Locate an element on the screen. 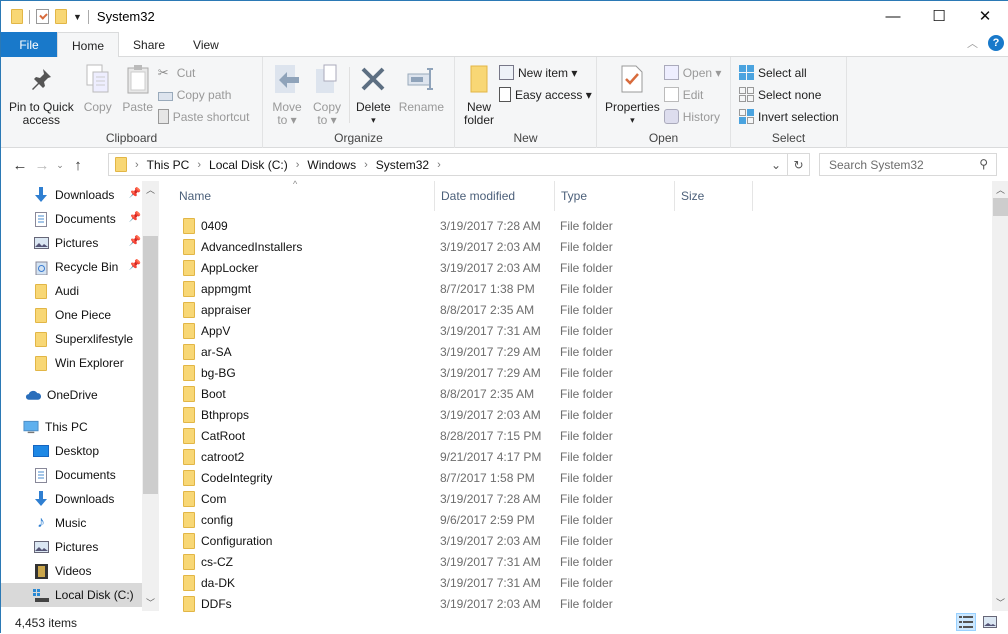 The image size is (1008, 634). date-modified-cell: 9/21/2017 4:17 PM is located at coordinates (491, 456).